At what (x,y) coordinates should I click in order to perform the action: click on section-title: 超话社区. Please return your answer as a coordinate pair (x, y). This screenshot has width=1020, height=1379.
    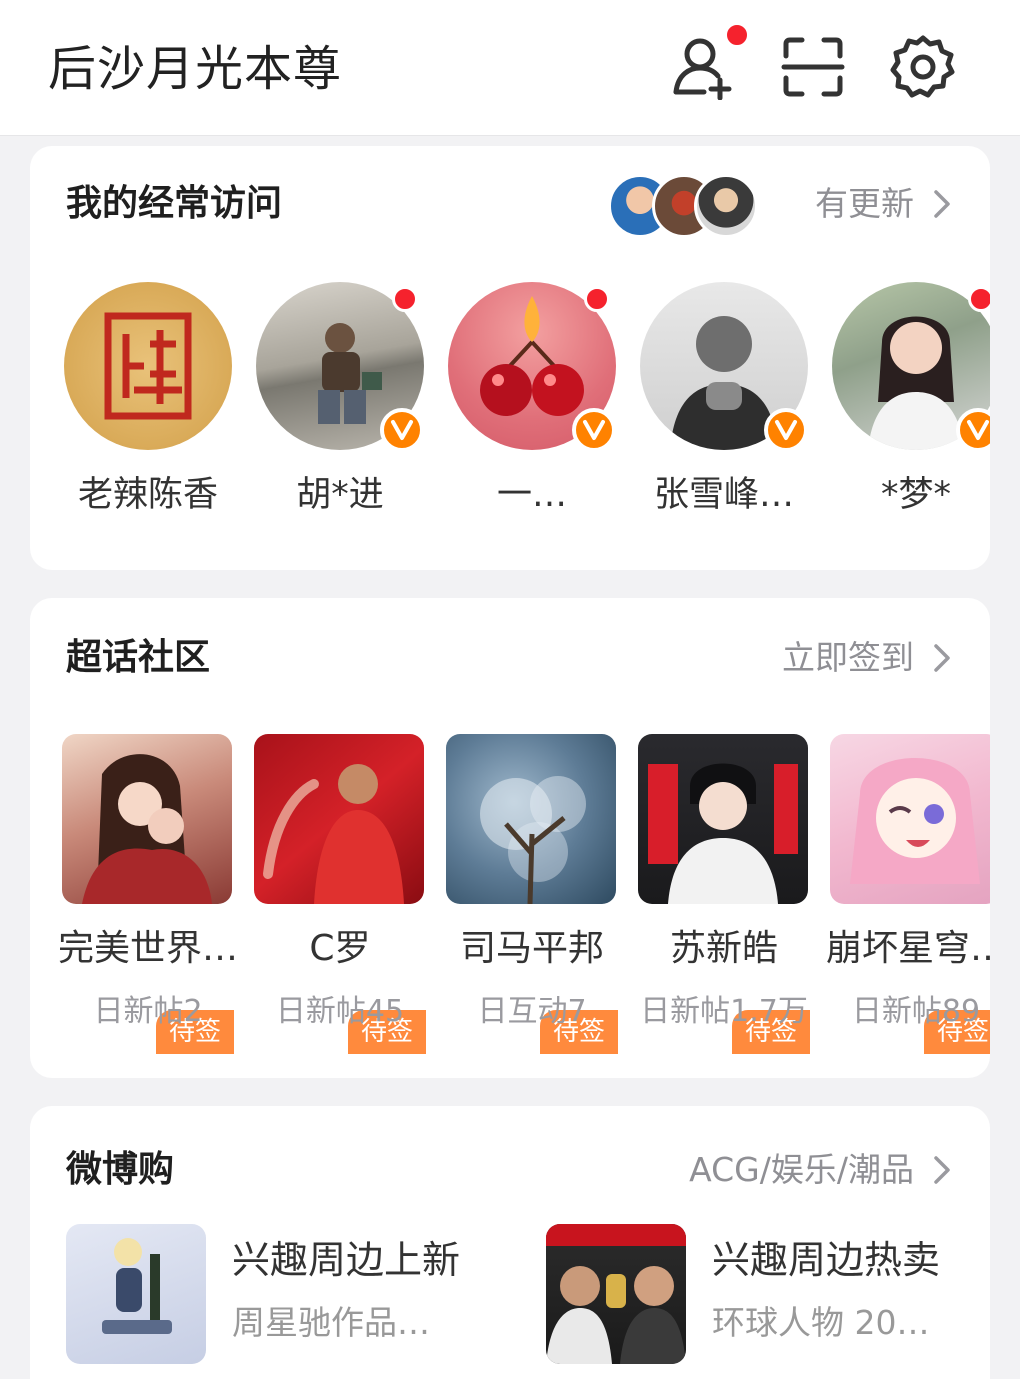
    Looking at the image, I should click on (138, 657).